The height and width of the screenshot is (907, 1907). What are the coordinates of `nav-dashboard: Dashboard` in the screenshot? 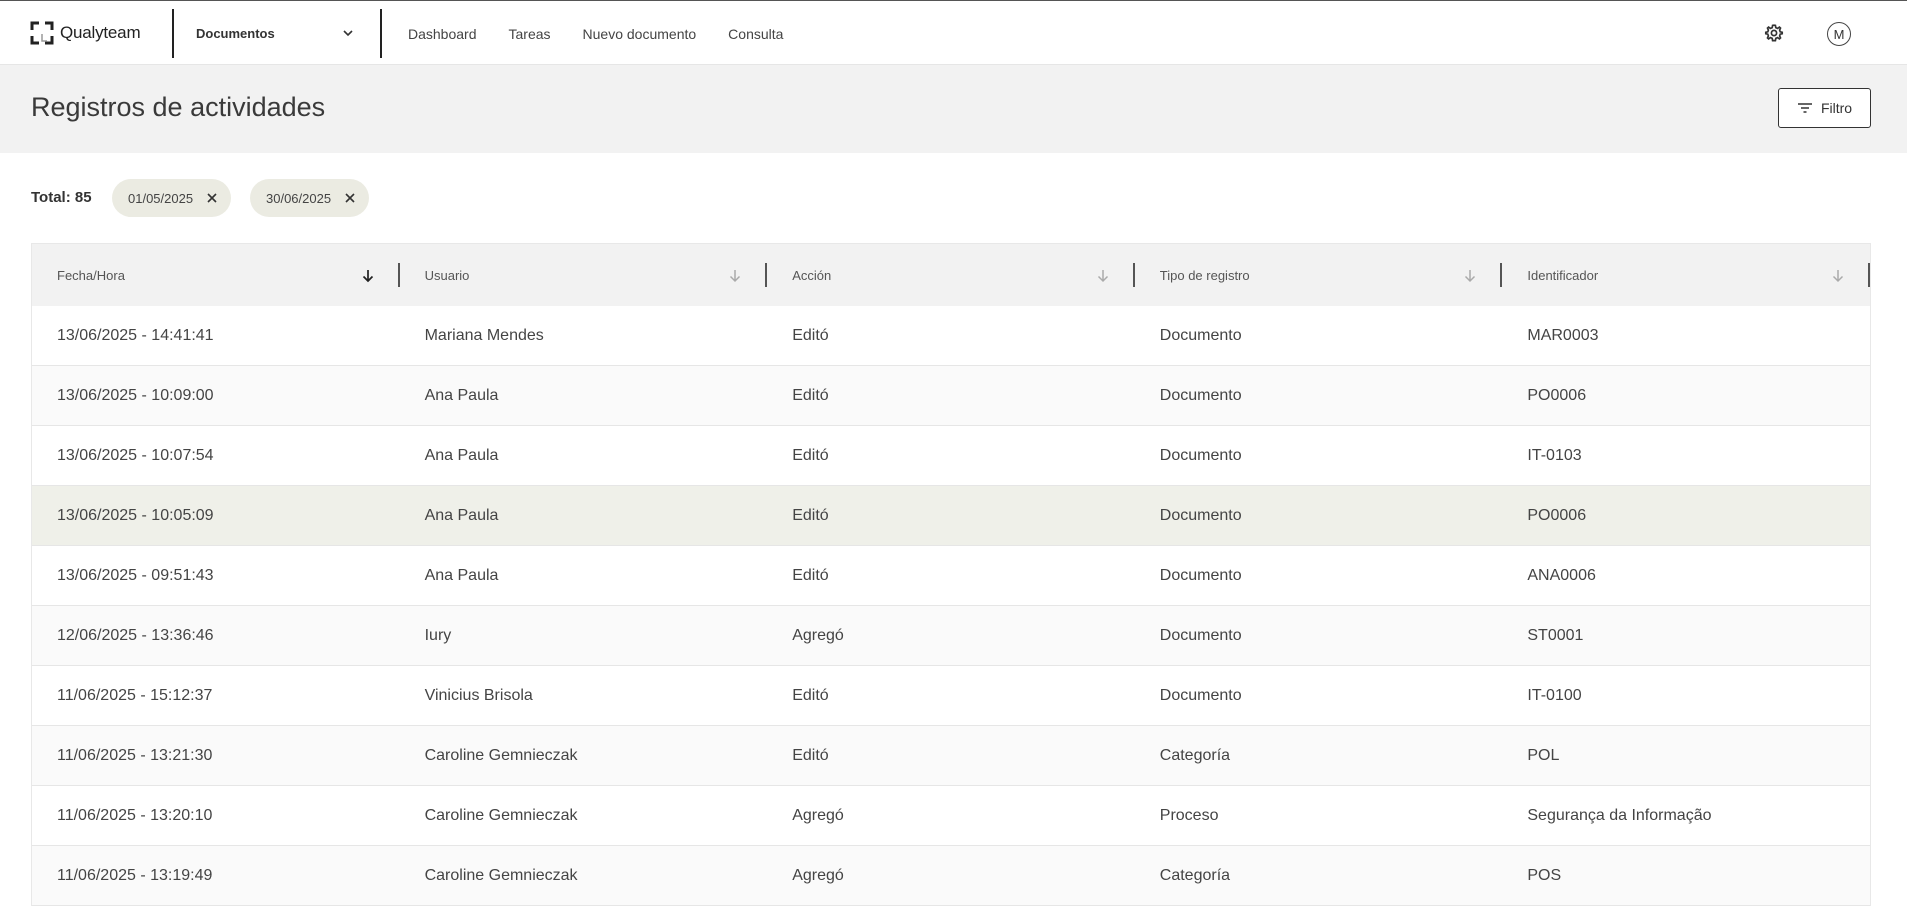 It's located at (442, 34).